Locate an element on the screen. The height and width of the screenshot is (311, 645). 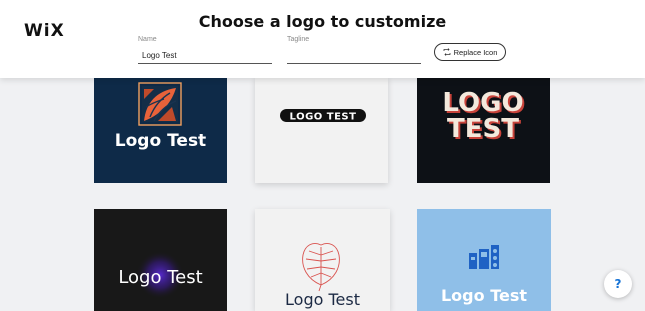
logo-card-6: Logo Test is located at coordinates (484, 260).